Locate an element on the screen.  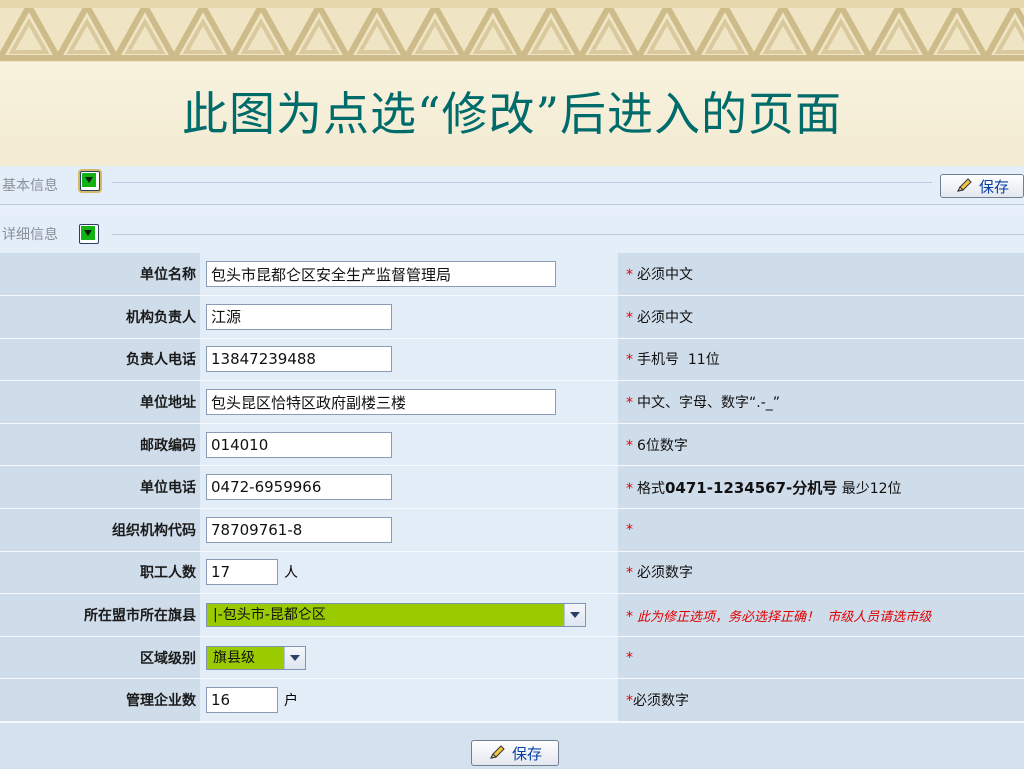
form-row: 单位名称 *必须中文 is located at coordinates (512, 275).